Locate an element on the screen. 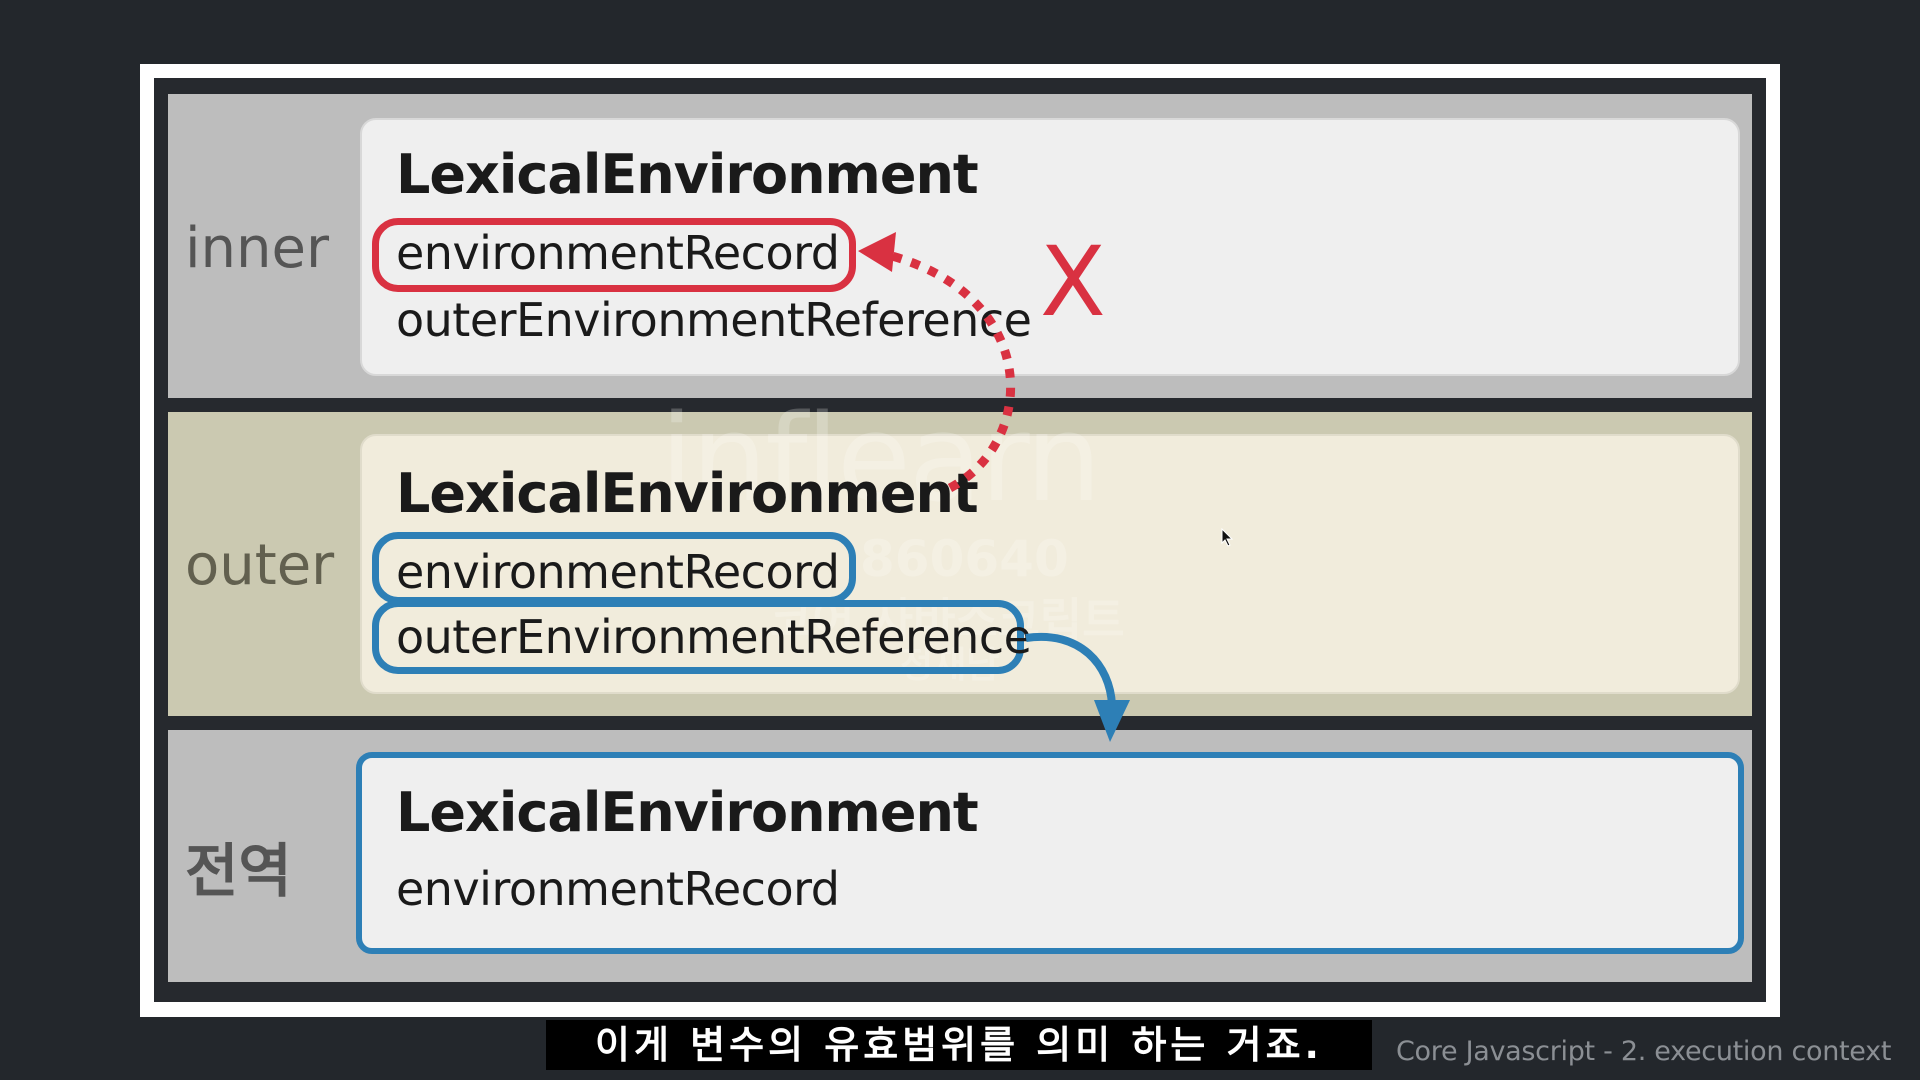  scope-chain-arrow is located at coordinates (1070, 669).